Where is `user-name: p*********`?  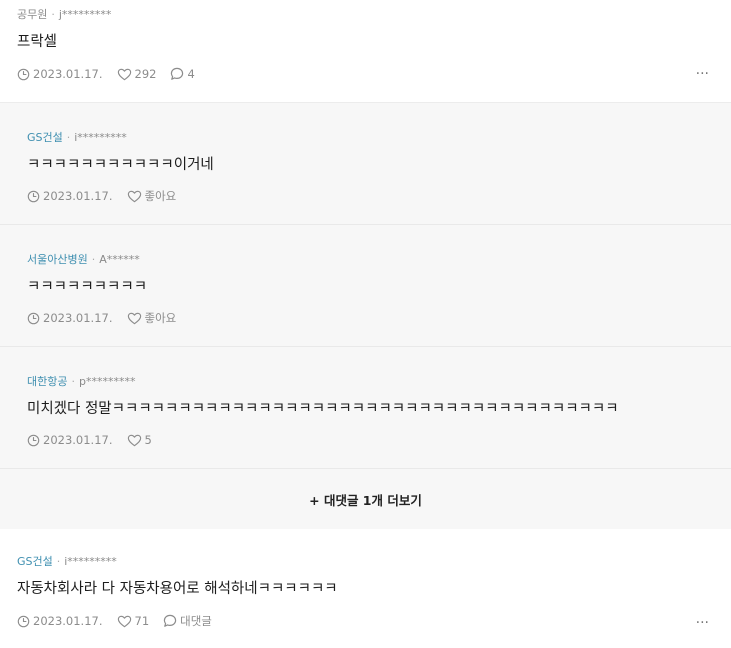
user-name: p********* is located at coordinates (107, 381).